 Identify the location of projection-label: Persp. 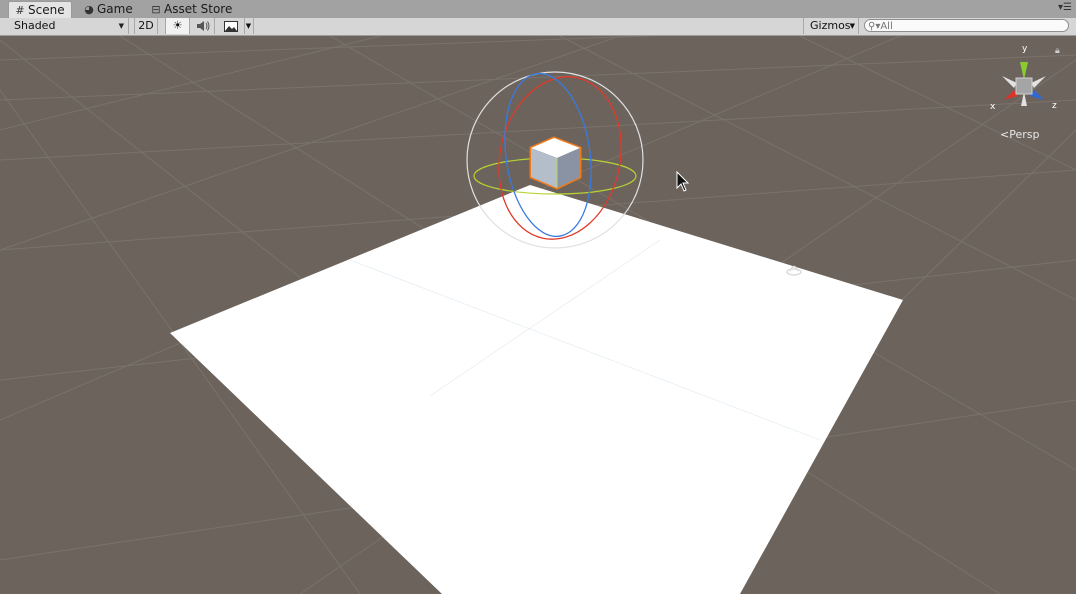
(1024, 134).